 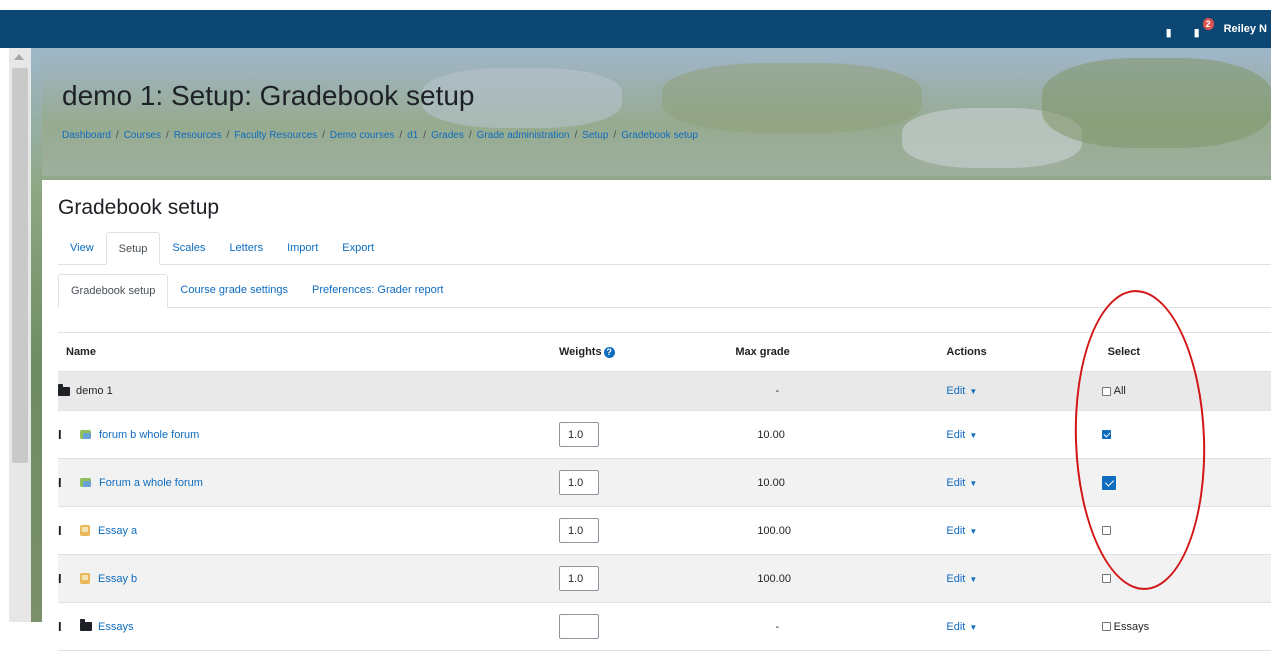 I want to click on subtab-course-grade-settings: Course grade settings, so click(x=234, y=290).